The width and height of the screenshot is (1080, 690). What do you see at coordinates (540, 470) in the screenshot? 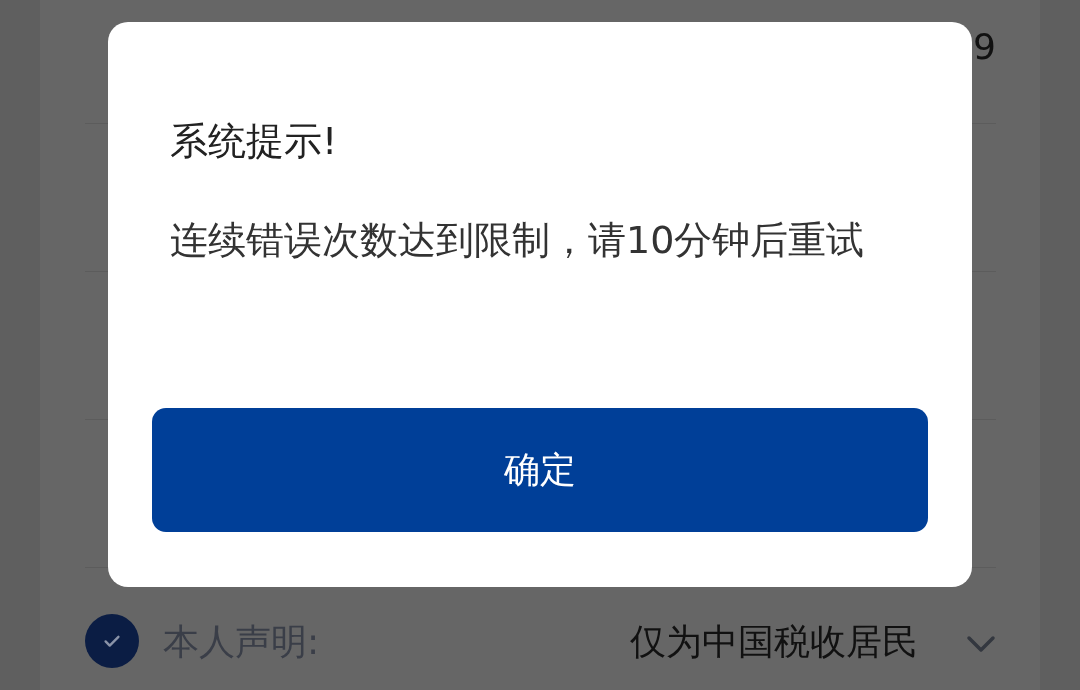
I see `confirm-button: 确定` at bounding box center [540, 470].